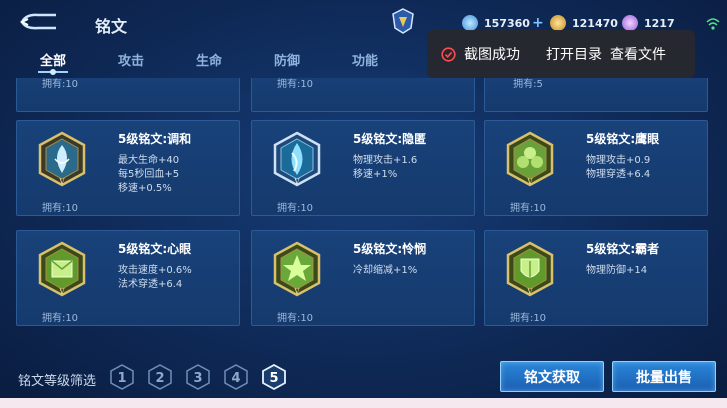 This screenshot has height=408, width=727. Describe the element at coordinates (297, 269) in the screenshot. I see `rune-lianmin-icon: V` at that location.